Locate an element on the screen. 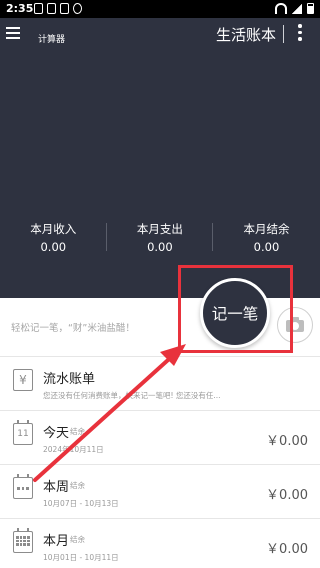 This screenshot has height=568, width=320. system-icons is located at coordinates (294, 8).